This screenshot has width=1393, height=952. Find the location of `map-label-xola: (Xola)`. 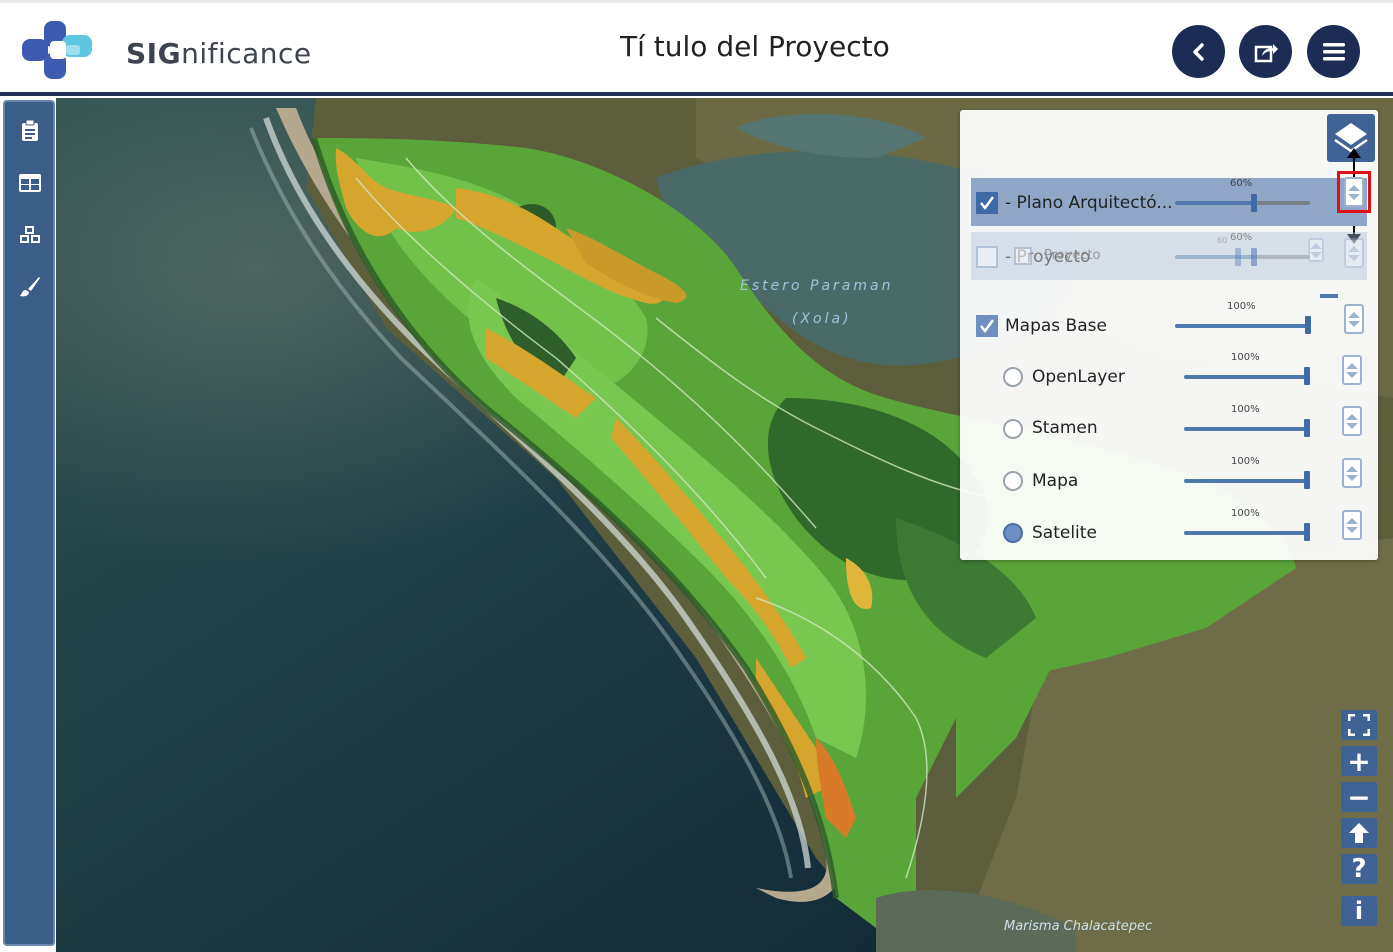

map-label-xola: (Xola) is located at coordinates (822, 319).